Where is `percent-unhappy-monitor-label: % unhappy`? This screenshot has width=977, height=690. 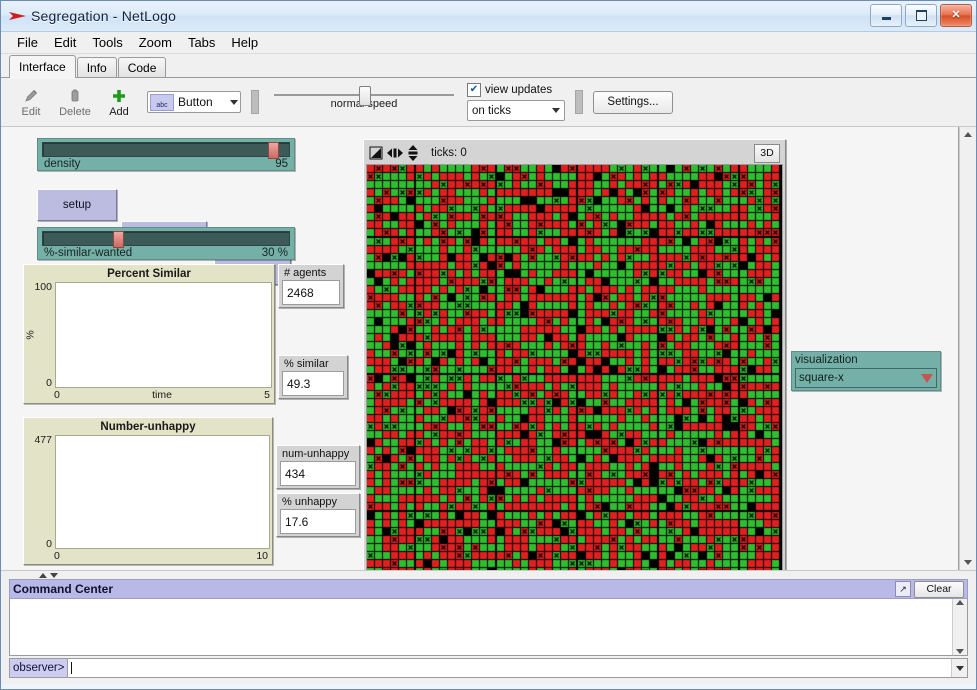
percent-unhappy-monitor-label: % unhappy is located at coordinates (310, 502).